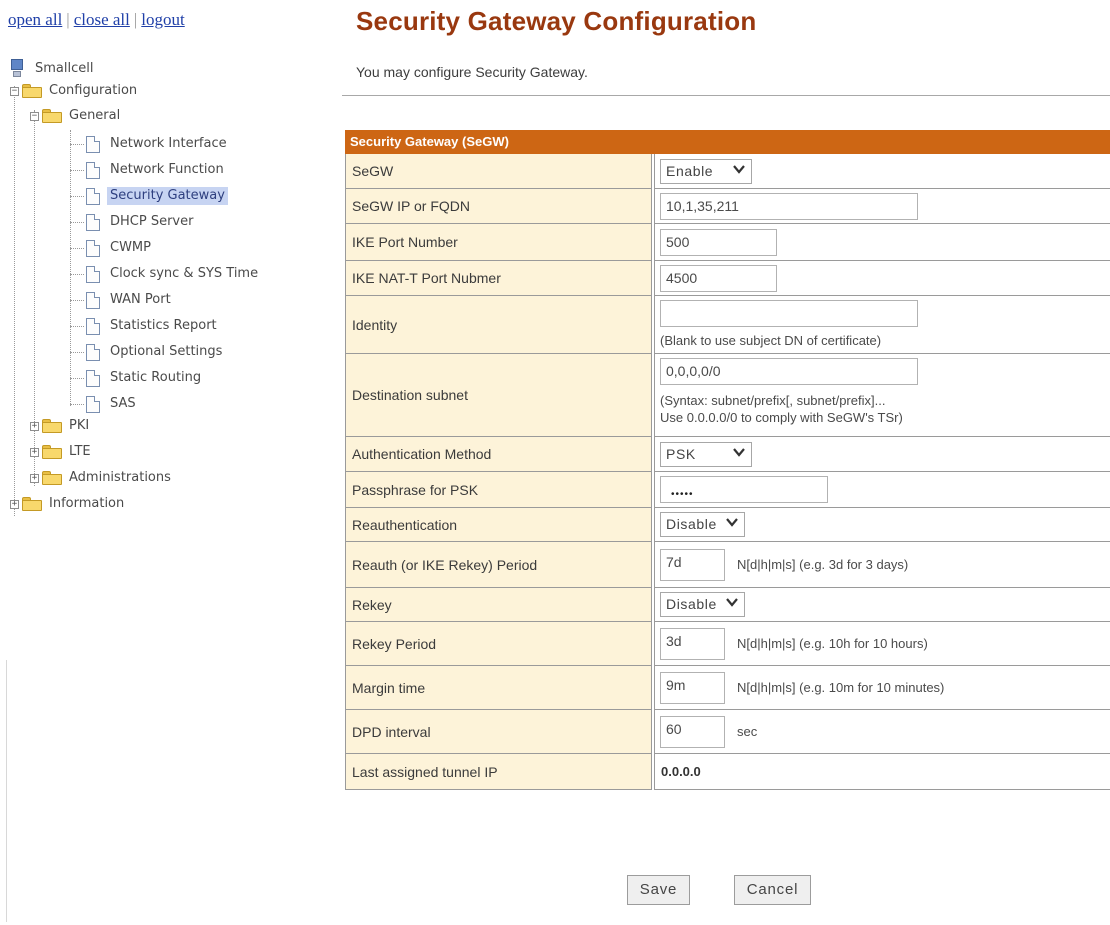 The width and height of the screenshot is (1110, 925). Describe the element at coordinates (68, 504) in the screenshot. I see `tree-item-information: + Information` at that location.